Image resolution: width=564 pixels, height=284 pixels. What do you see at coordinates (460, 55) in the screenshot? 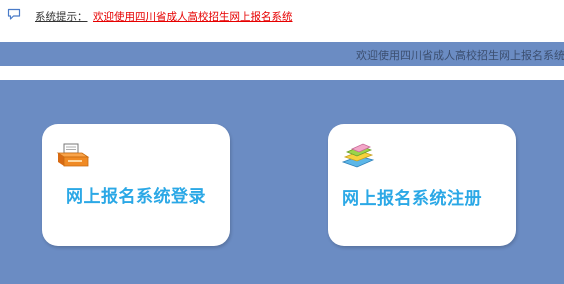
I see `marquee-text: 欢迎使用四川省成人高校招生网上报名系统` at bounding box center [460, 55].